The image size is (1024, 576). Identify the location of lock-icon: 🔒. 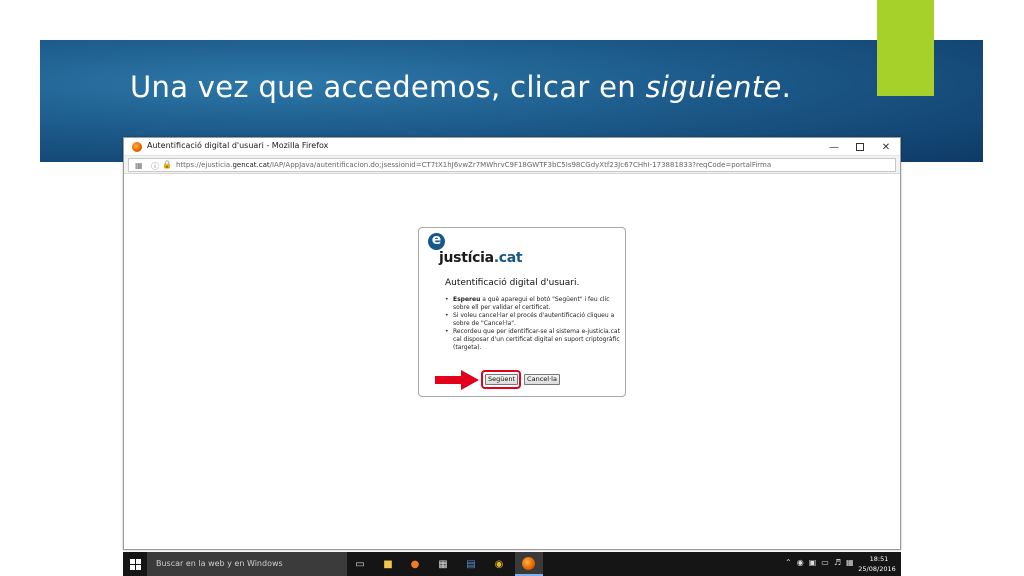
(167, 164).